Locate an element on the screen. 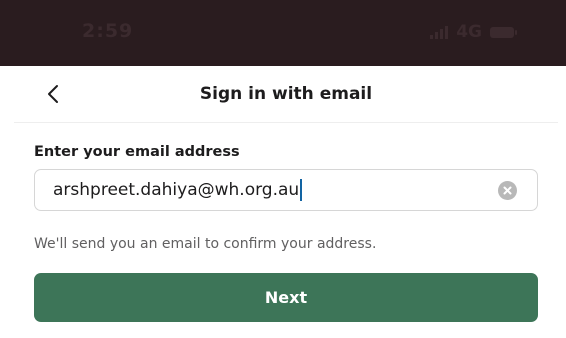 The width and height of the screenshot is (566, 338). text-cursor is located at coordinates (301, 190).